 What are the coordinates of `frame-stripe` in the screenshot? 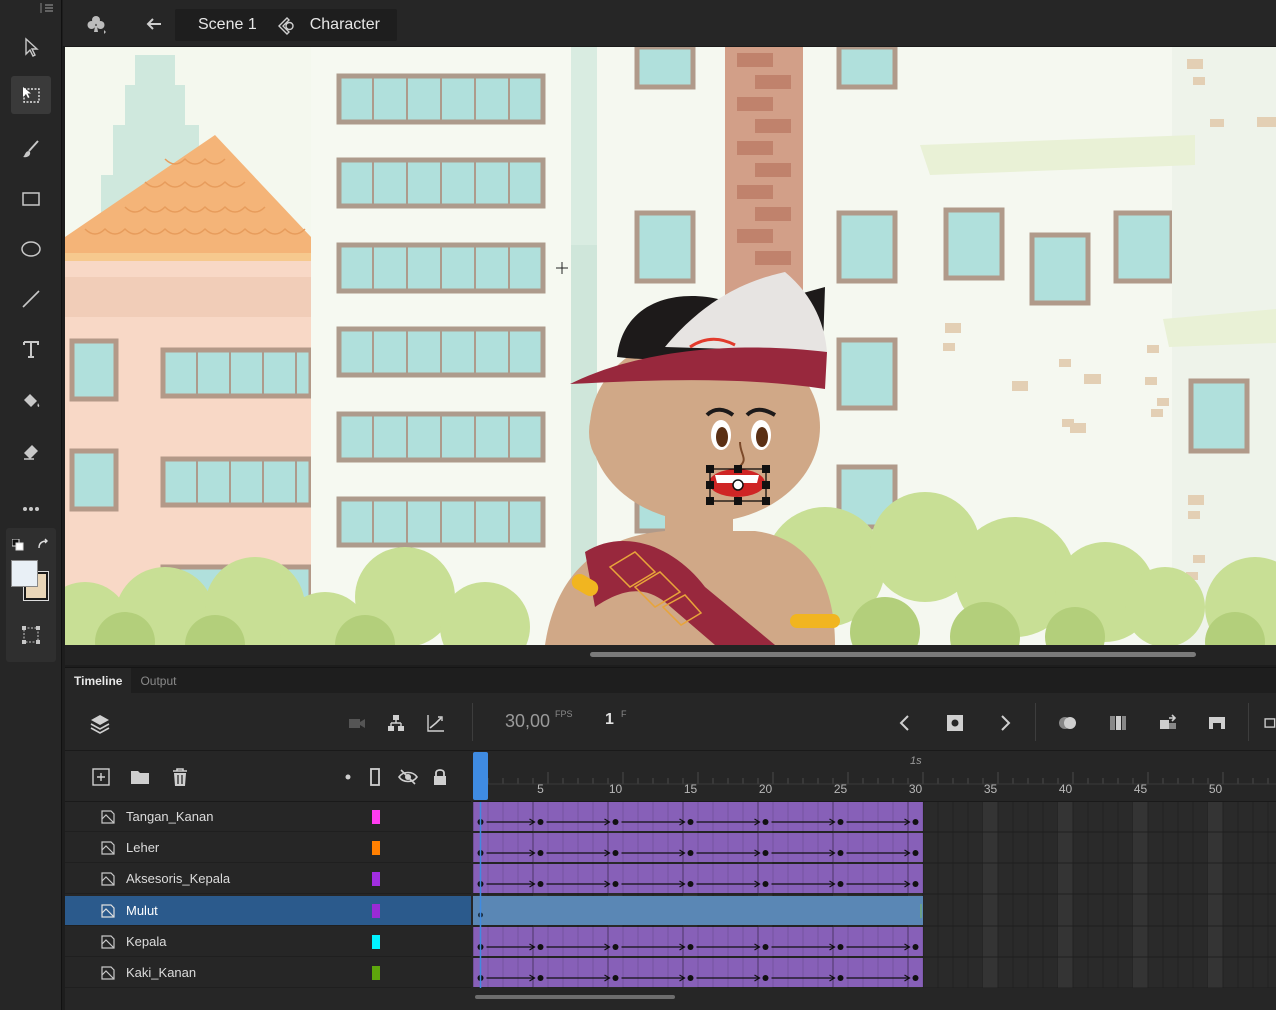 It's located at (1140, 895).